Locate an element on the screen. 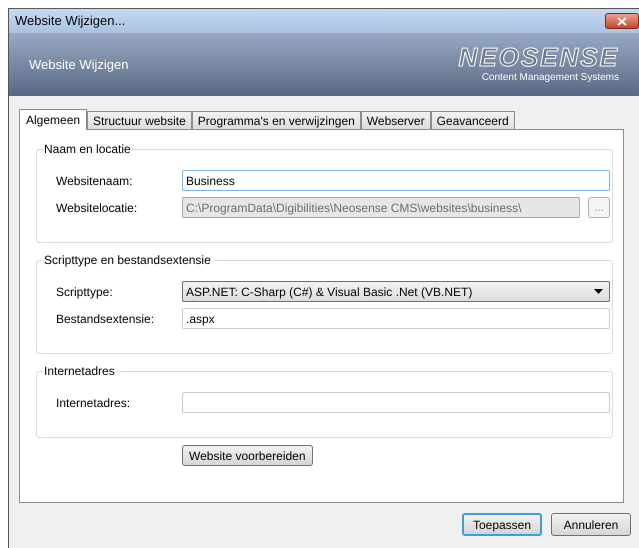 The width and height of the screenshot is (639, 548). group-title: Naam en locatie is located at coordinates (87, 149).